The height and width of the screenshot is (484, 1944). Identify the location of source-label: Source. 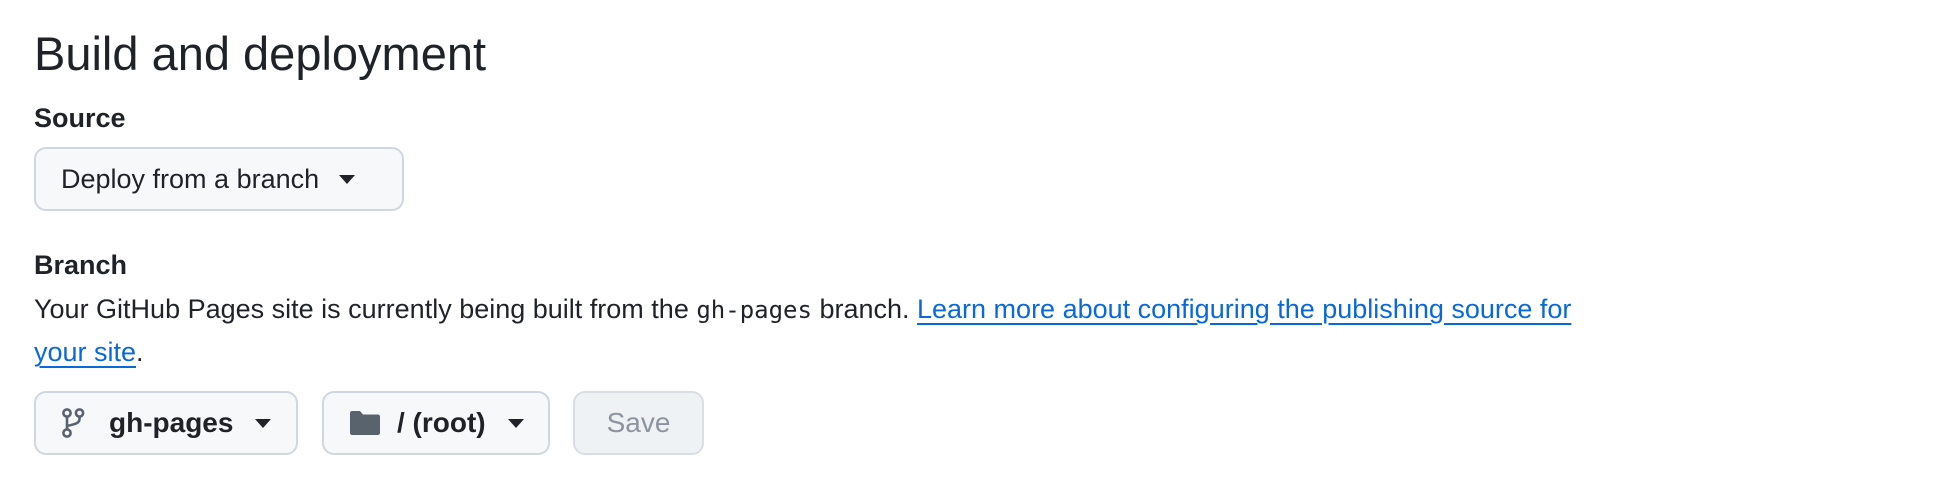
(80, 118).